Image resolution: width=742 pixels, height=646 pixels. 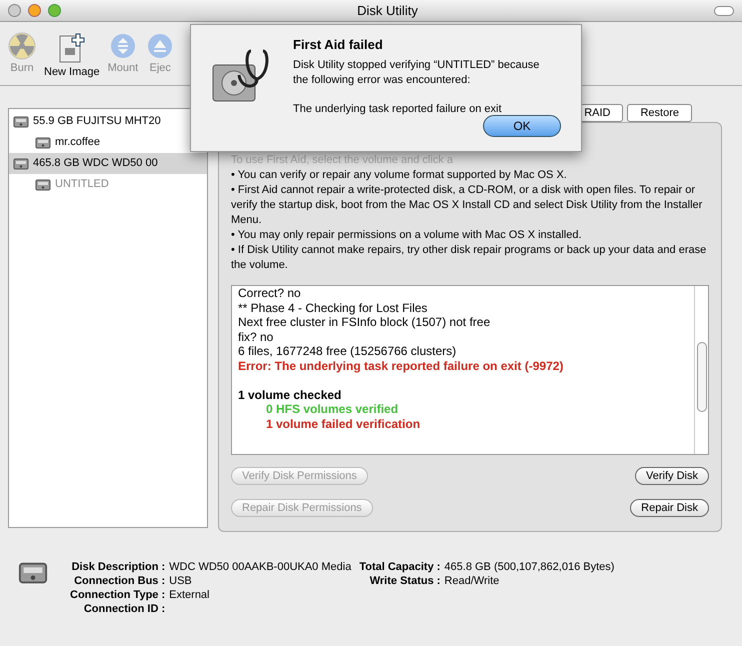 I want to click on log-line: ** Phase 4 - Checking for Lost Files, so click(x=333, y=307).